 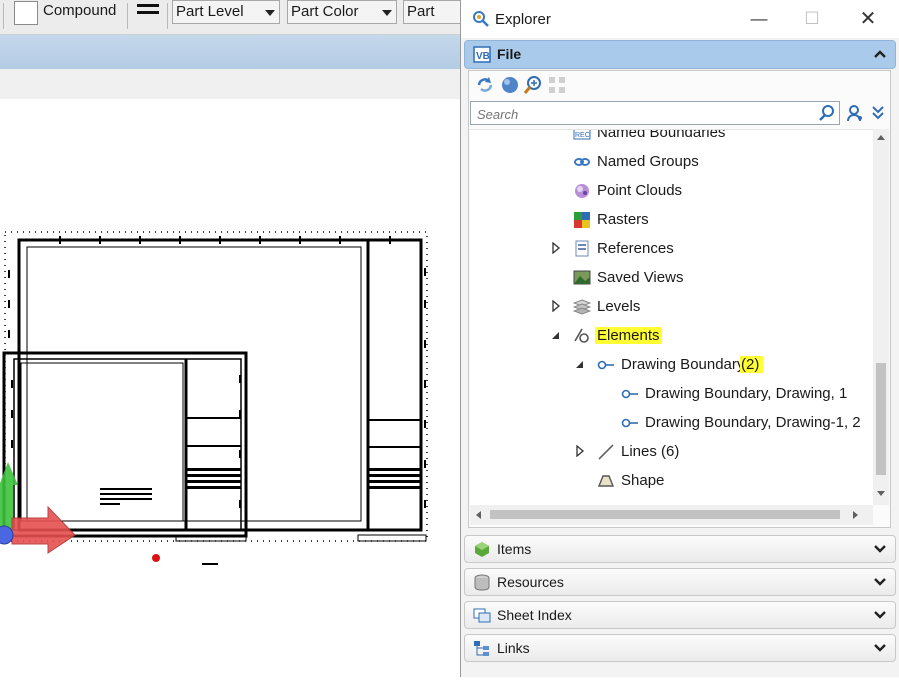 I want to click on globe-icon, so click(x=510, y=85).